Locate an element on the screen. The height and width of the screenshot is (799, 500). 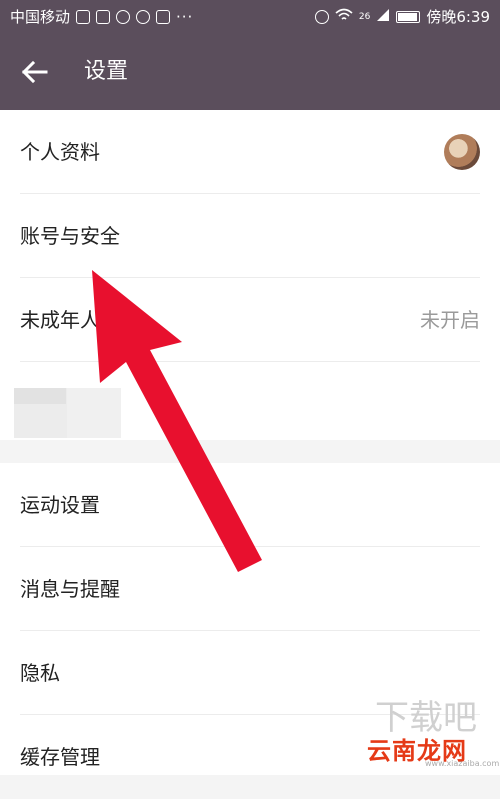
page-title: 设置 is located at coordinates (106, 71).